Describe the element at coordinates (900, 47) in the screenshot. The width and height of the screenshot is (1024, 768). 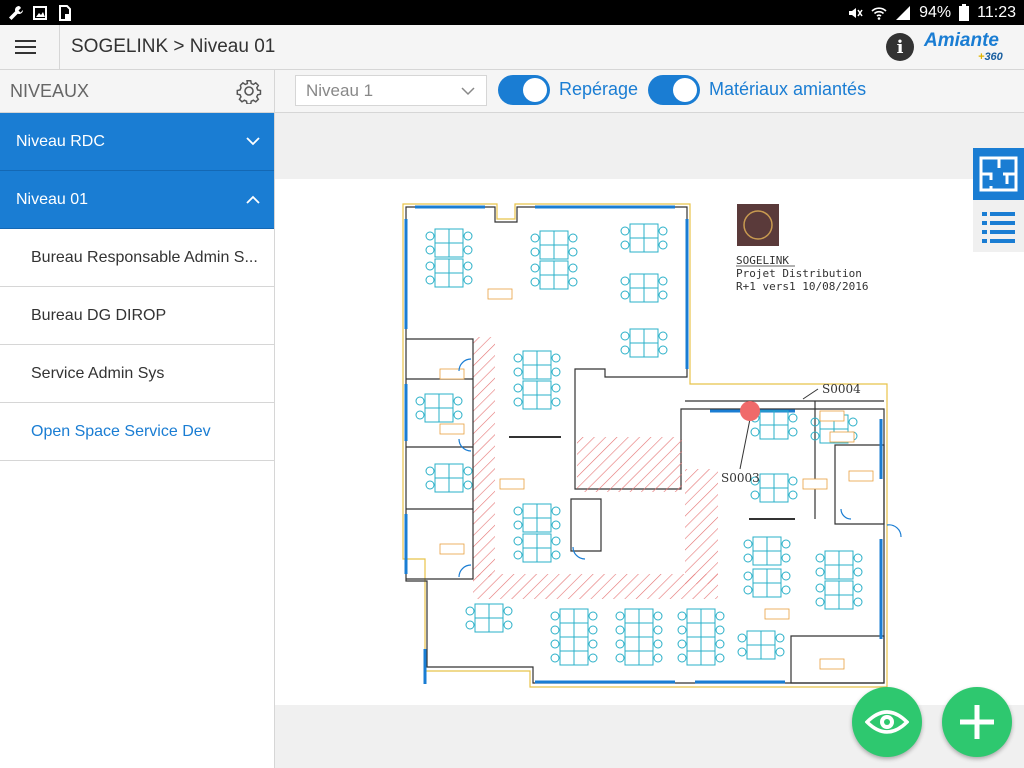
I see `info-icon: i` at that location.